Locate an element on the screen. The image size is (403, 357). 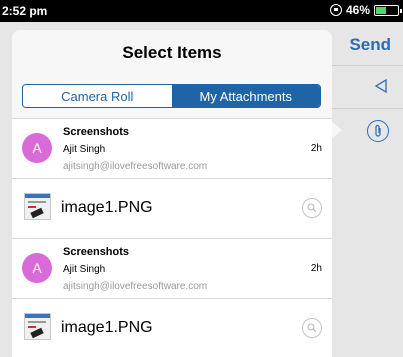
source-segmented-control: Camera Roll My Attachments is located at coordinates (171, 96).